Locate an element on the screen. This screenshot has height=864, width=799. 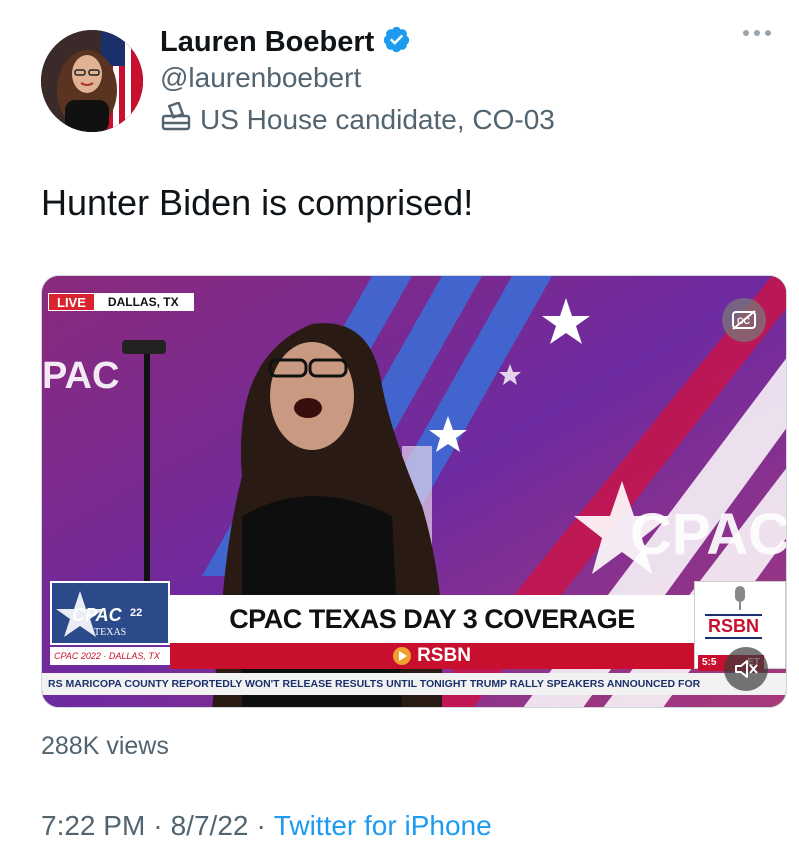
ballot-box-icon is located at coordinates (176, 119).